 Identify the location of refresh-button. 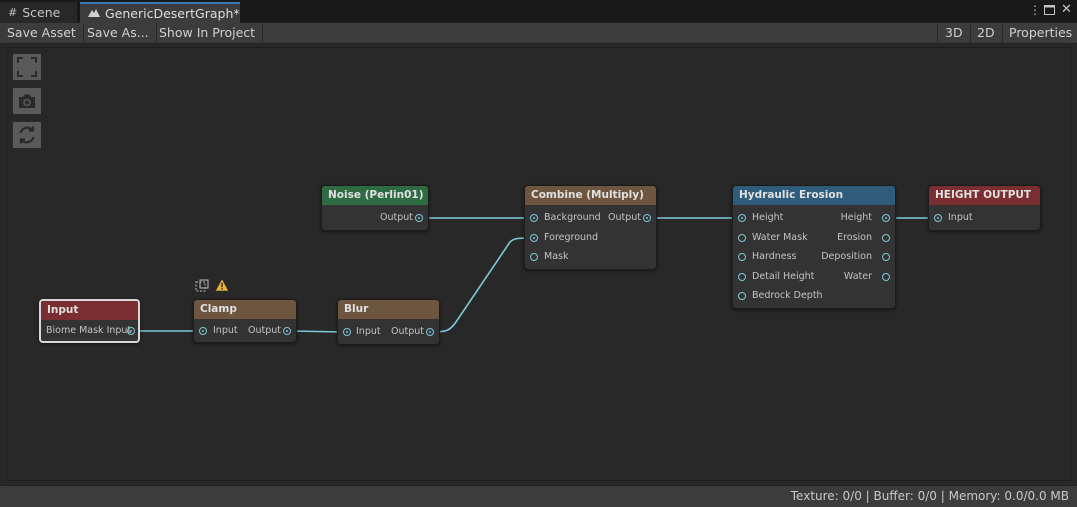
(27, 135).